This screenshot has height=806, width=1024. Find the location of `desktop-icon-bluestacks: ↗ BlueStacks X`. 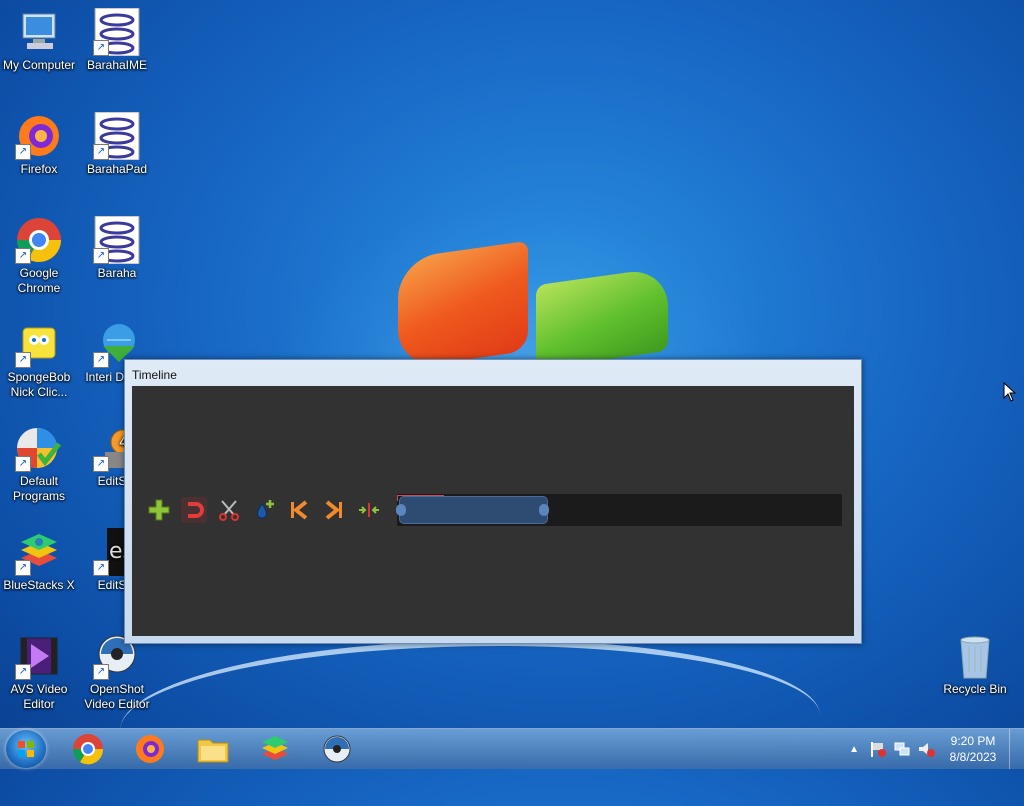

desktop-icon-bluestacks: ↗ BlueStacks X is located at coordinates (39, 560).